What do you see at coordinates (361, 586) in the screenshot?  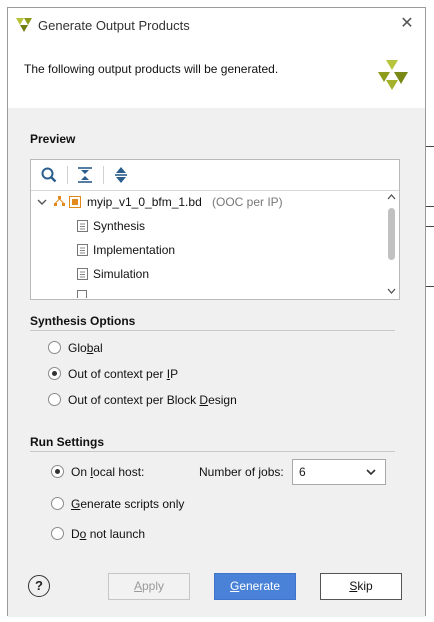 I see `skip-button: Skip` at bounding box center [361, 586].